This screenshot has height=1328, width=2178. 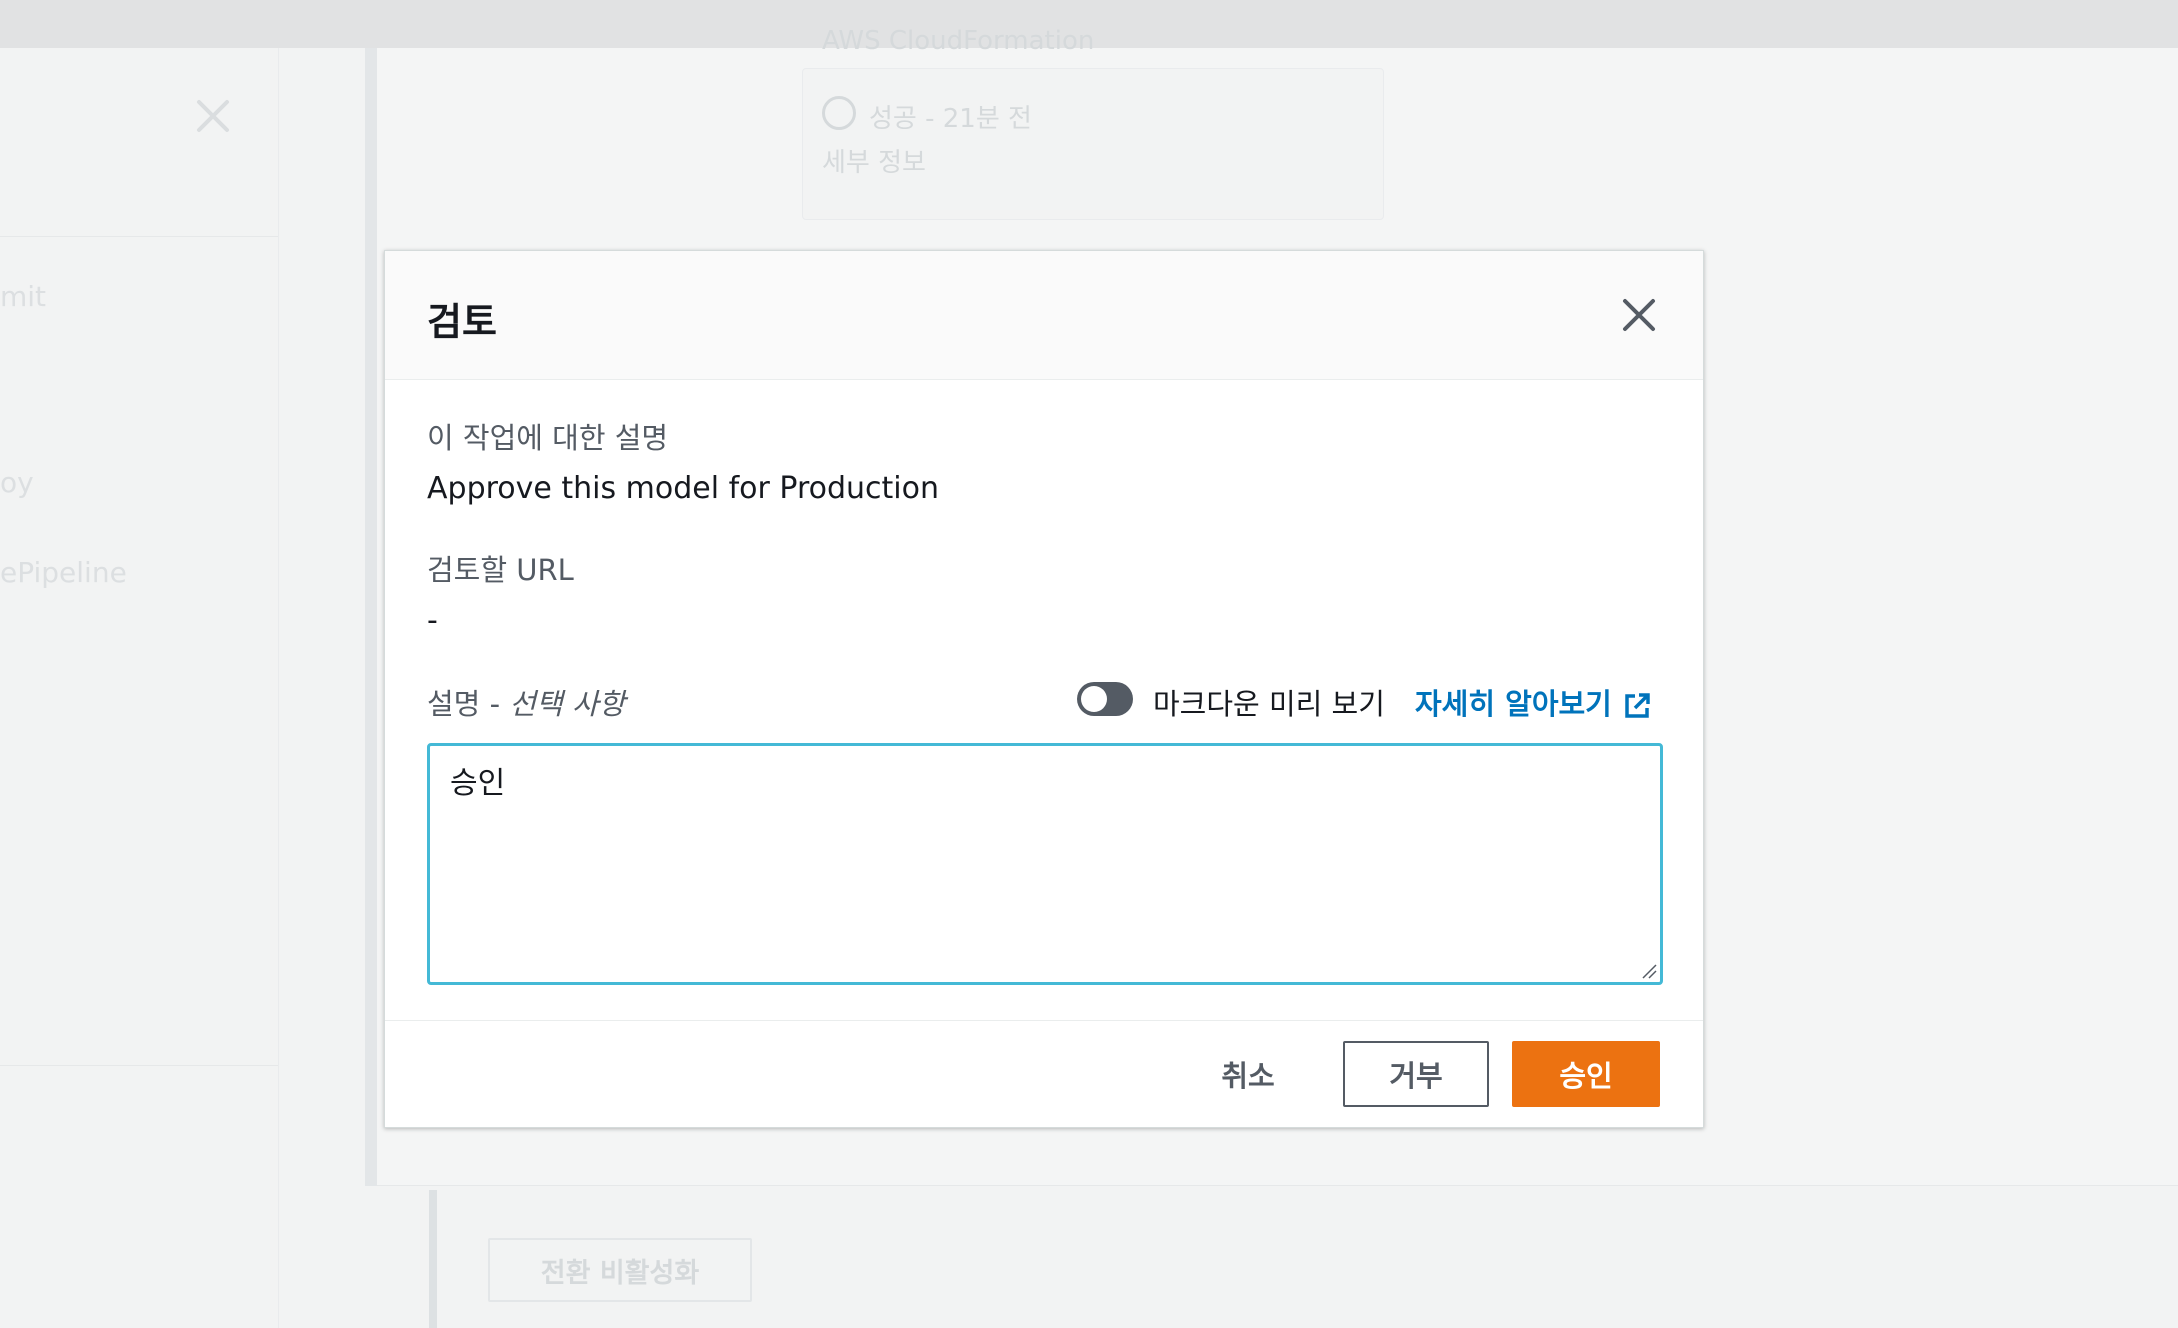 I want to click on modal-footer: 취소 거부 승인, so click(x=1044, y=1074).